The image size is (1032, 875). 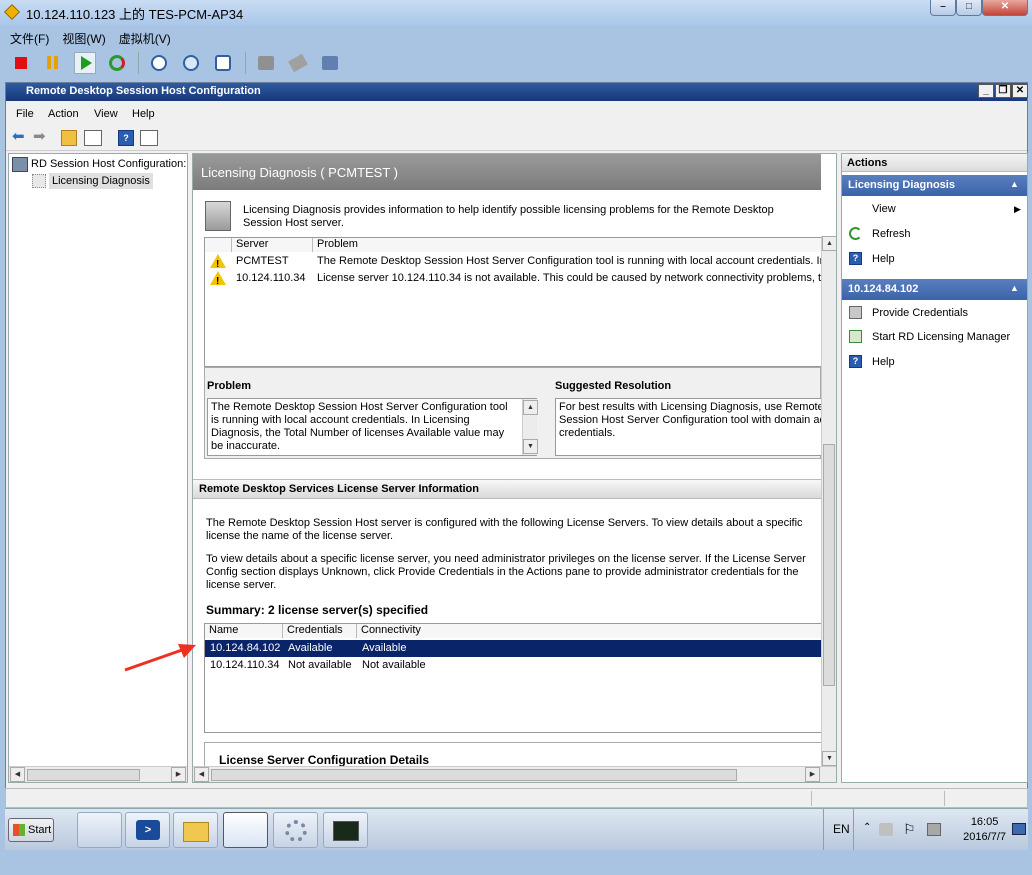 What do you see at coordinates (829, 758) in the screenshot?
I see `scroll-down-arrow: ▼` at bounding box center [829, 758].